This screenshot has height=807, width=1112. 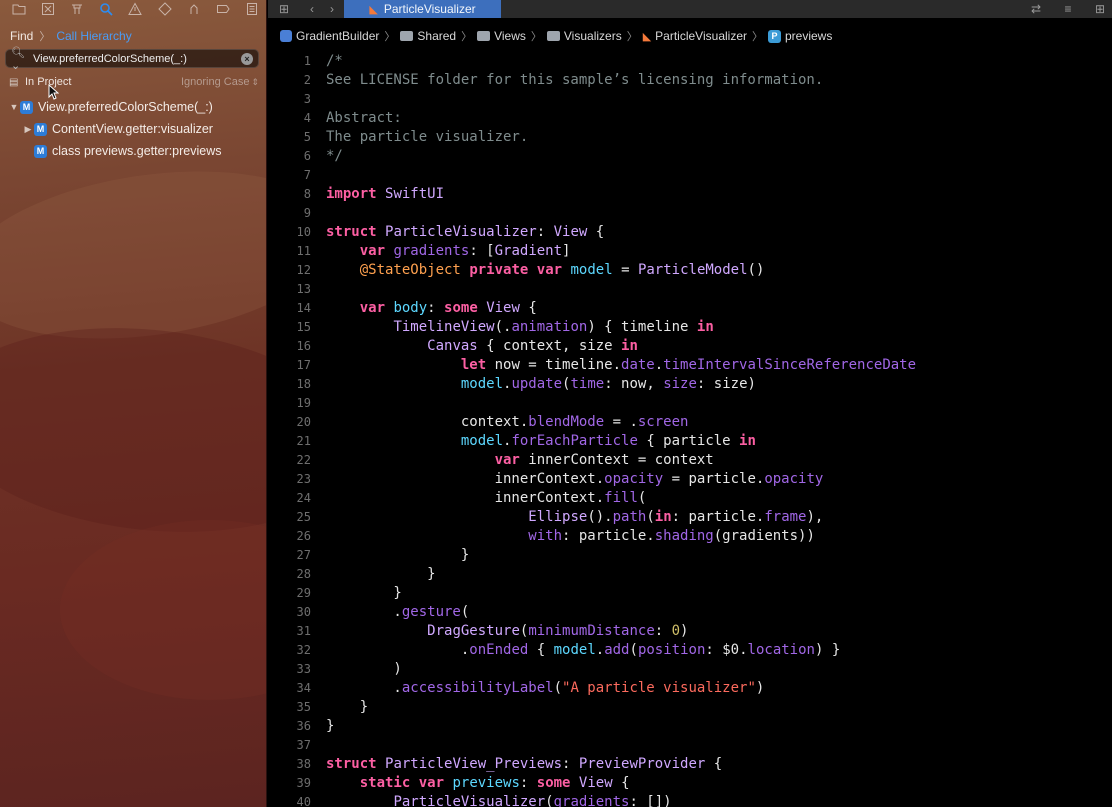 I want to click on line-number: 30, so click(x=303, y=612).